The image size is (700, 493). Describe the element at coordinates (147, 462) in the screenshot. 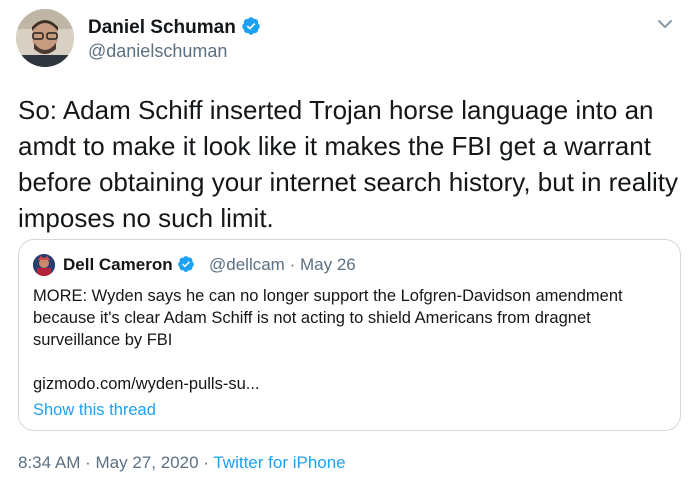

I see `tweet-date: May 27, 2020` at that location.